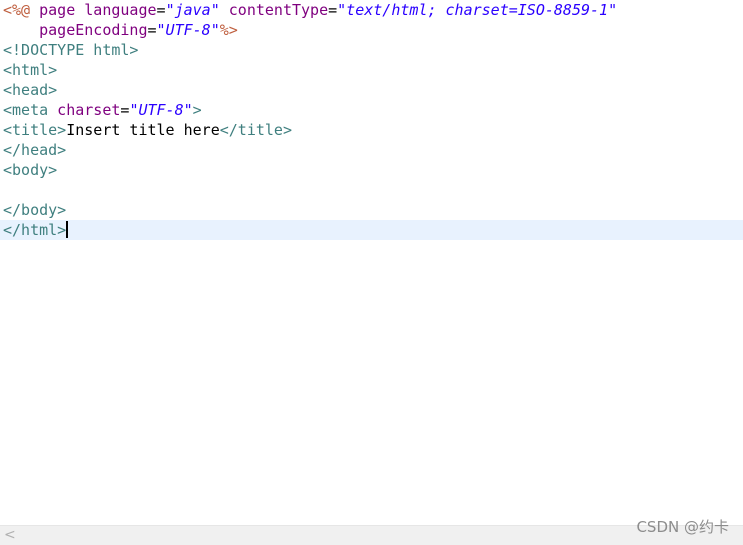  Describe the element at coordinates (197, 110) in the screenshot. I see `code-token: >` at that location.